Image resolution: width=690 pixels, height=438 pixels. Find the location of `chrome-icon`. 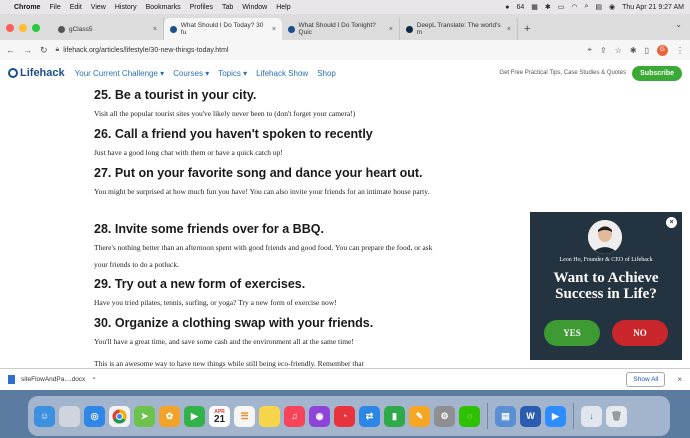

chrome-icon is located at coordinates (119, 416).